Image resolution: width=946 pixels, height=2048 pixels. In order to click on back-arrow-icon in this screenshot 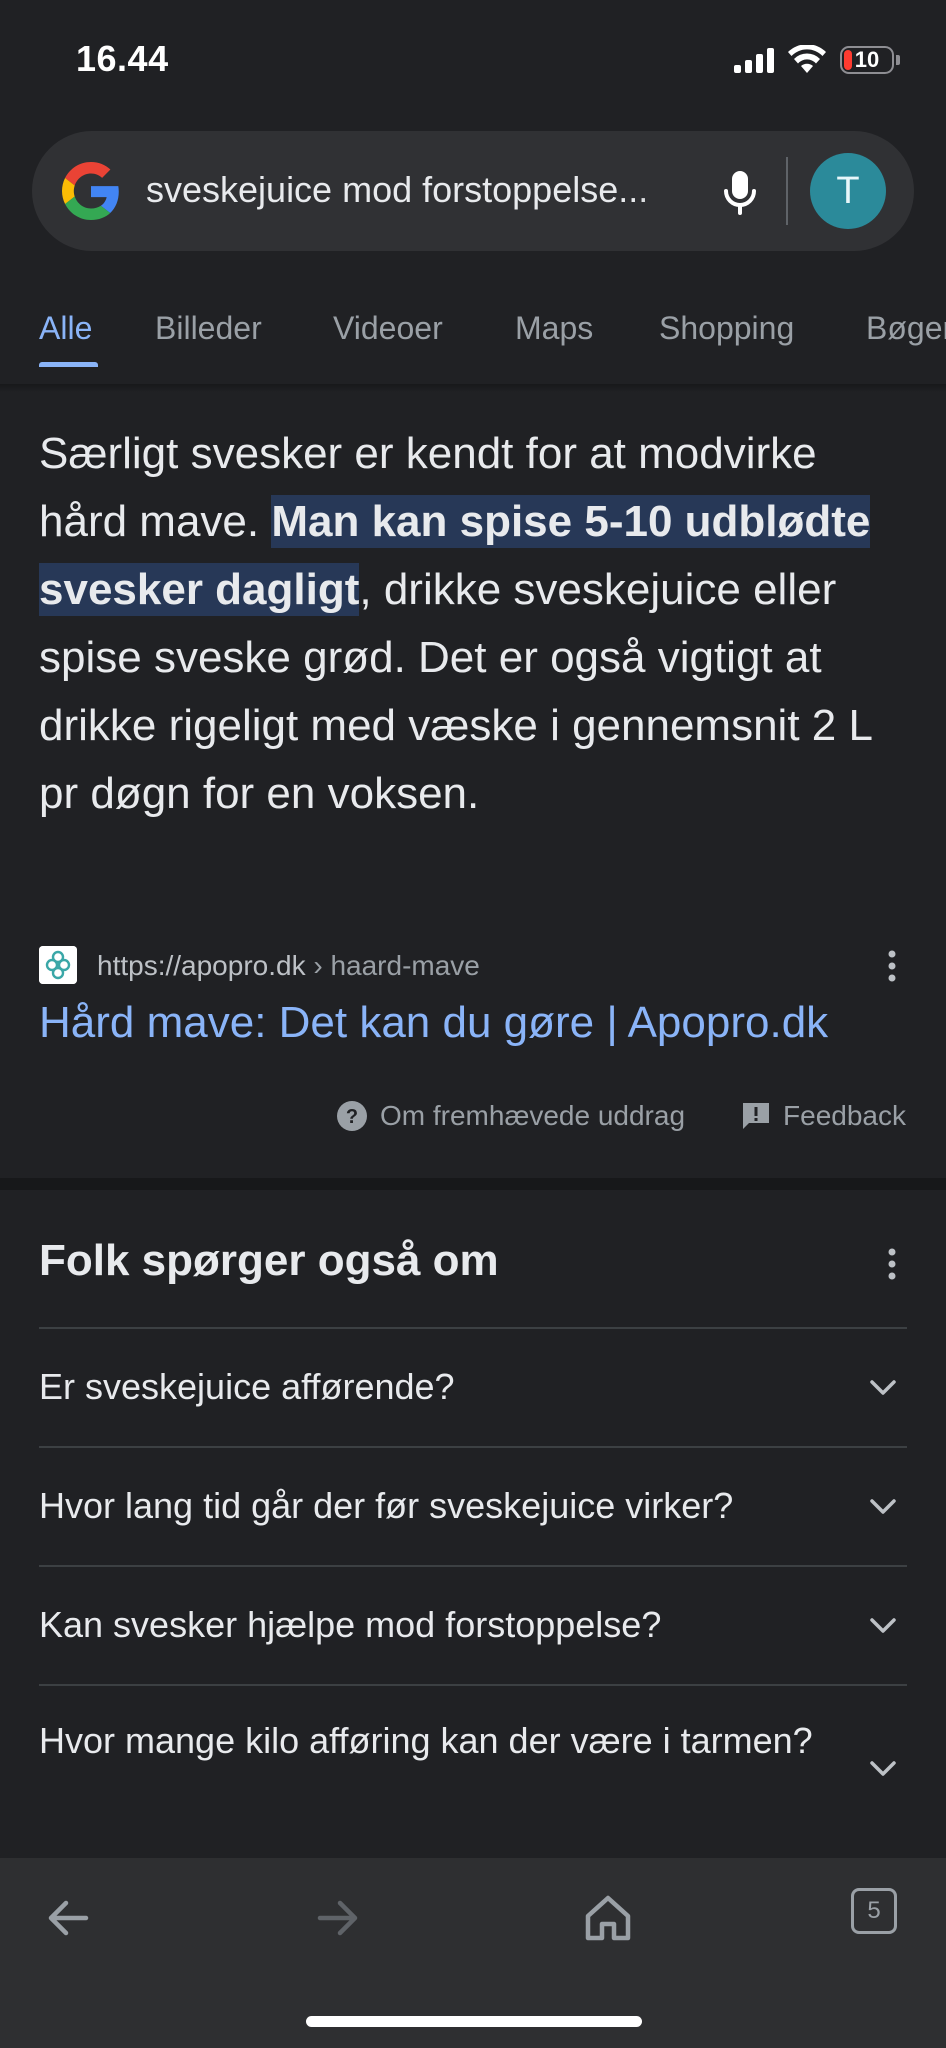, I will do `click(68, 1918)`.